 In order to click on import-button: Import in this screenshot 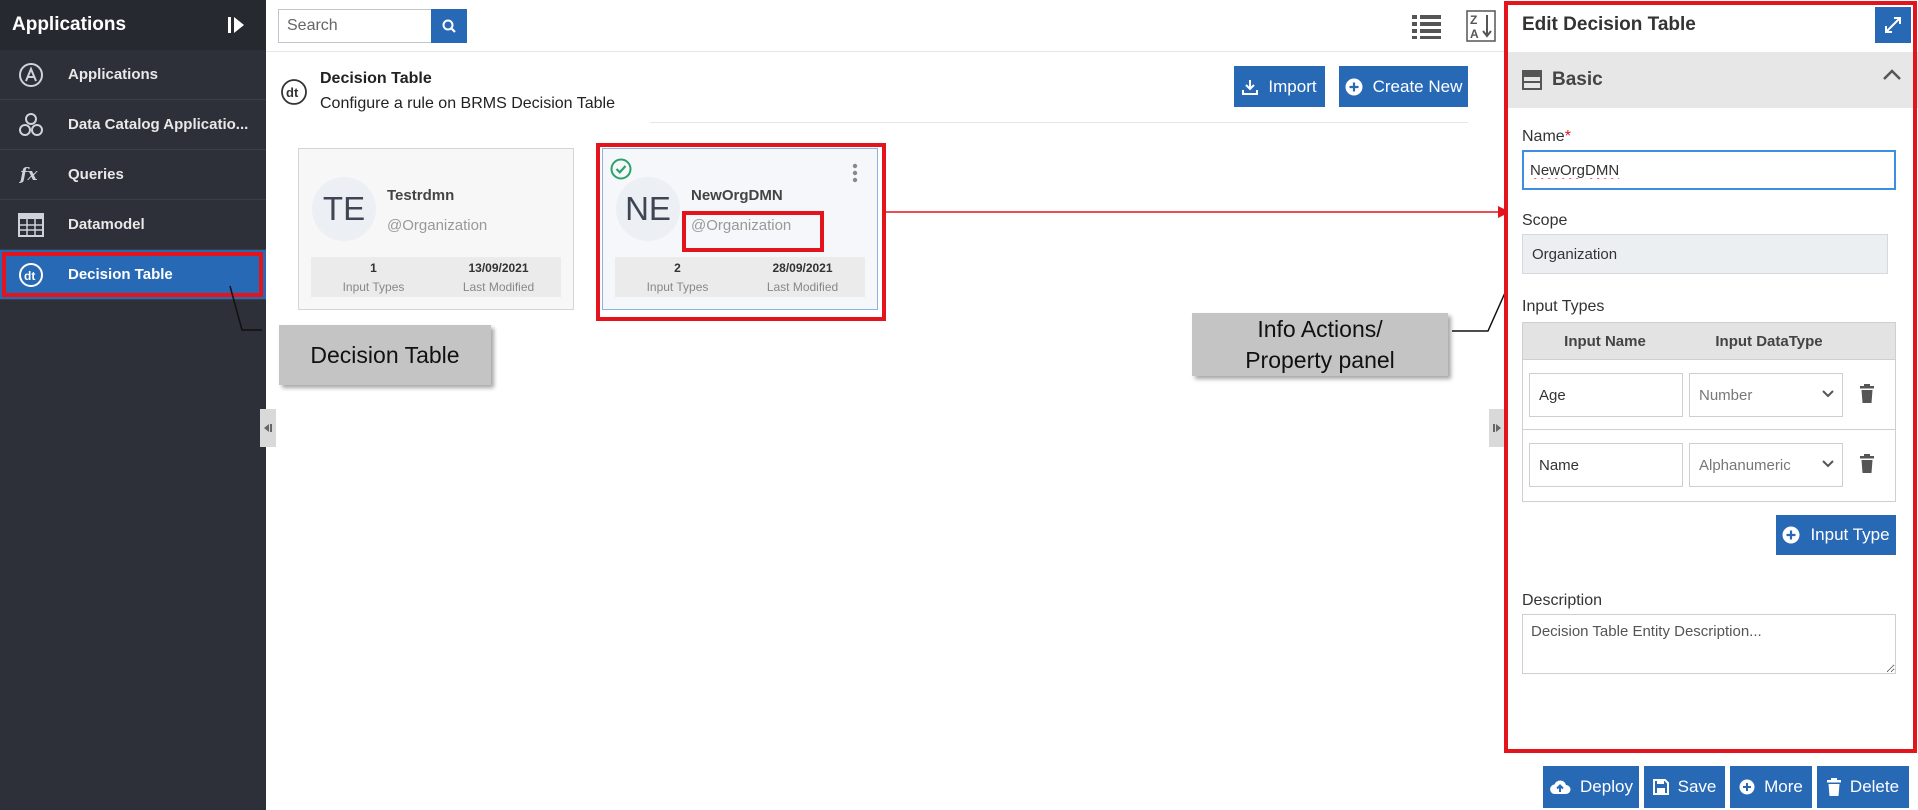, I will do `click(1279, 86)`.